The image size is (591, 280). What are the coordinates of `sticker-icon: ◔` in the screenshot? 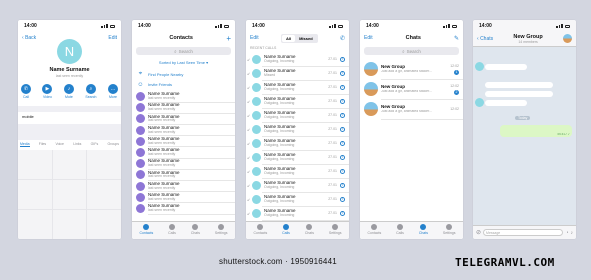 It's located at (566, 233).